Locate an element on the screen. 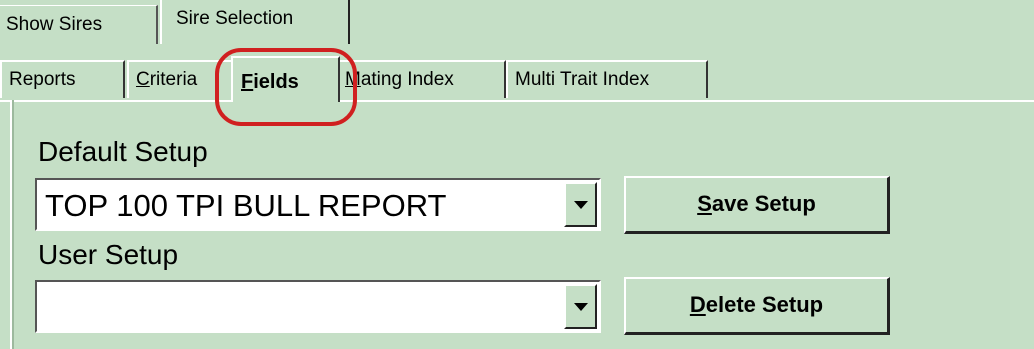  tab-mating-index: Mating Index is located at coordinates (421, 79).